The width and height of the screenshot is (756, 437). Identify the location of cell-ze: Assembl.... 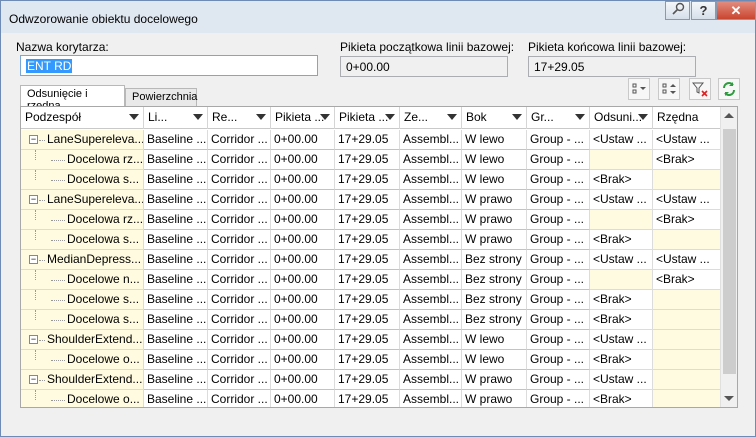
(431, 140).